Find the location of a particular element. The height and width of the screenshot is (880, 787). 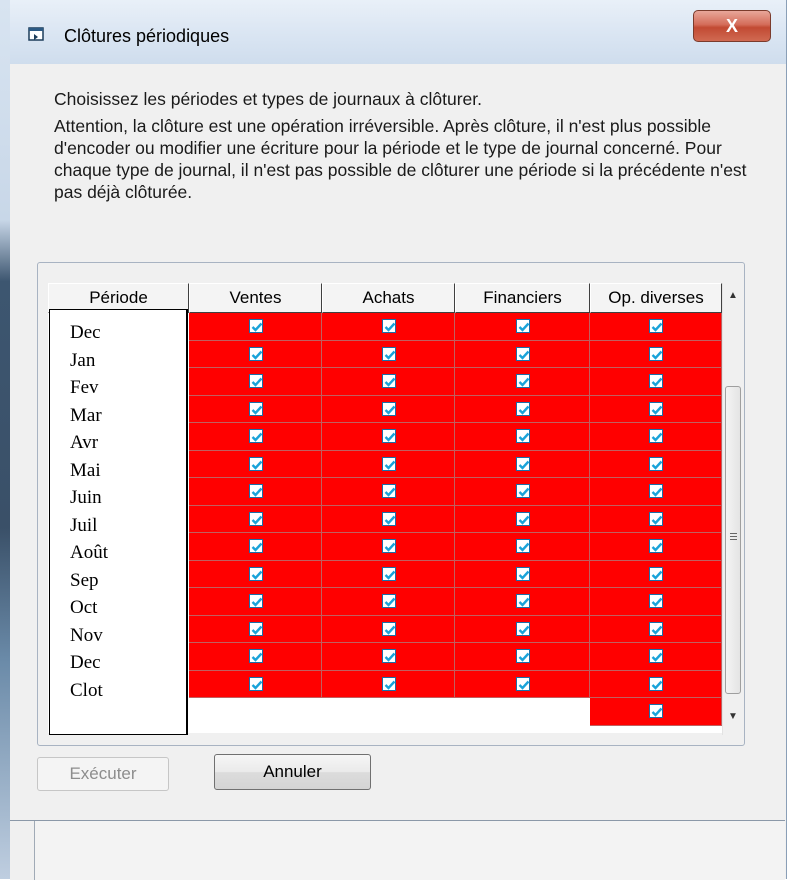

background-strip is located at coordinates (5, 439).